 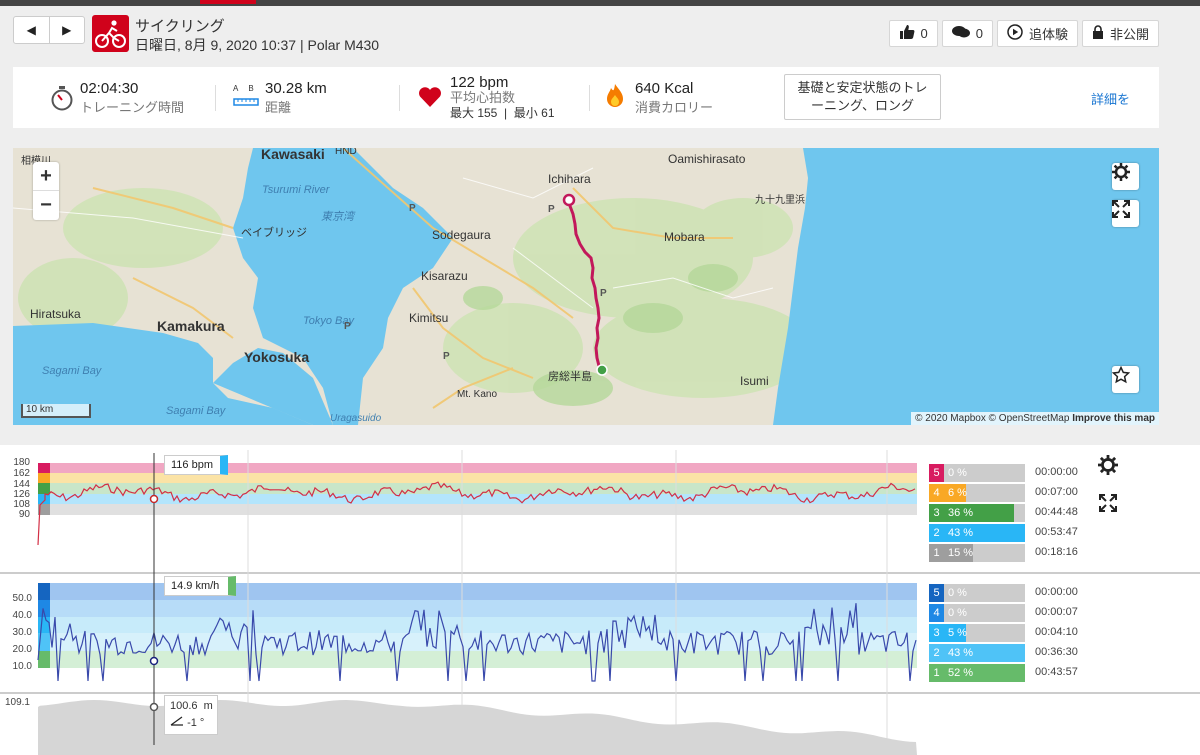 I want to click on comment-button: 0, so click(x=967, y=33).